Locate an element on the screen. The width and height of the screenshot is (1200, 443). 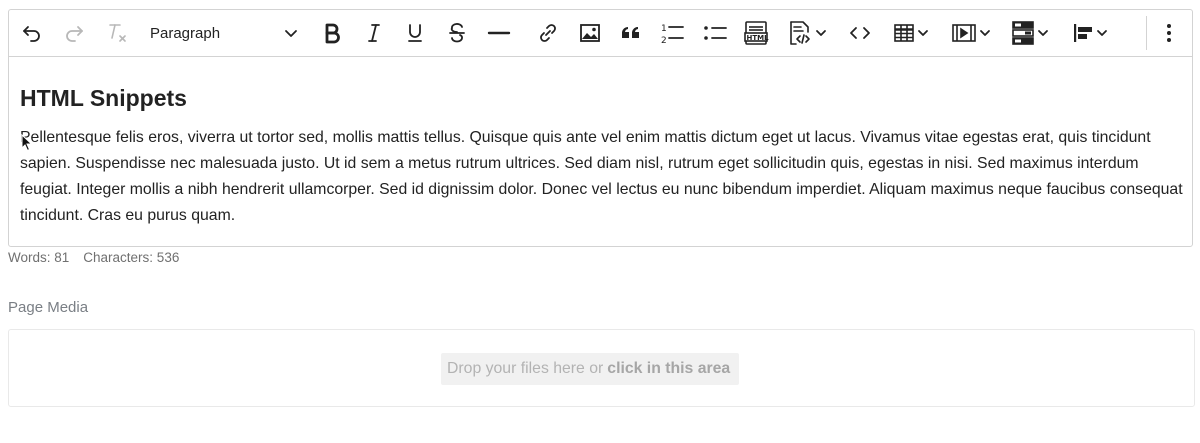
strikethrough-button is located at coordinates (457, 33).